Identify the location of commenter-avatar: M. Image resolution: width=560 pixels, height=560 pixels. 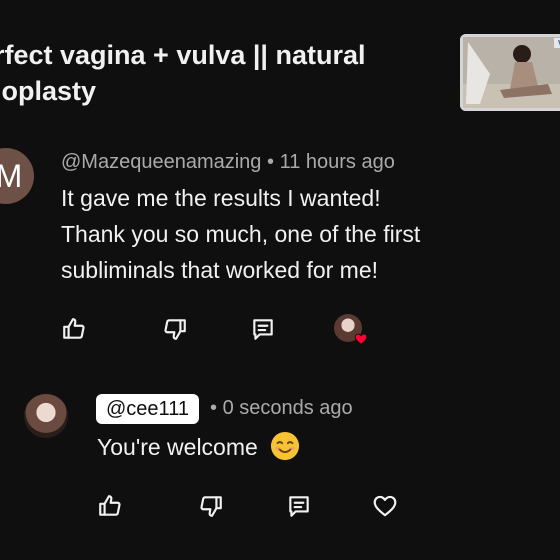
(17, 176).